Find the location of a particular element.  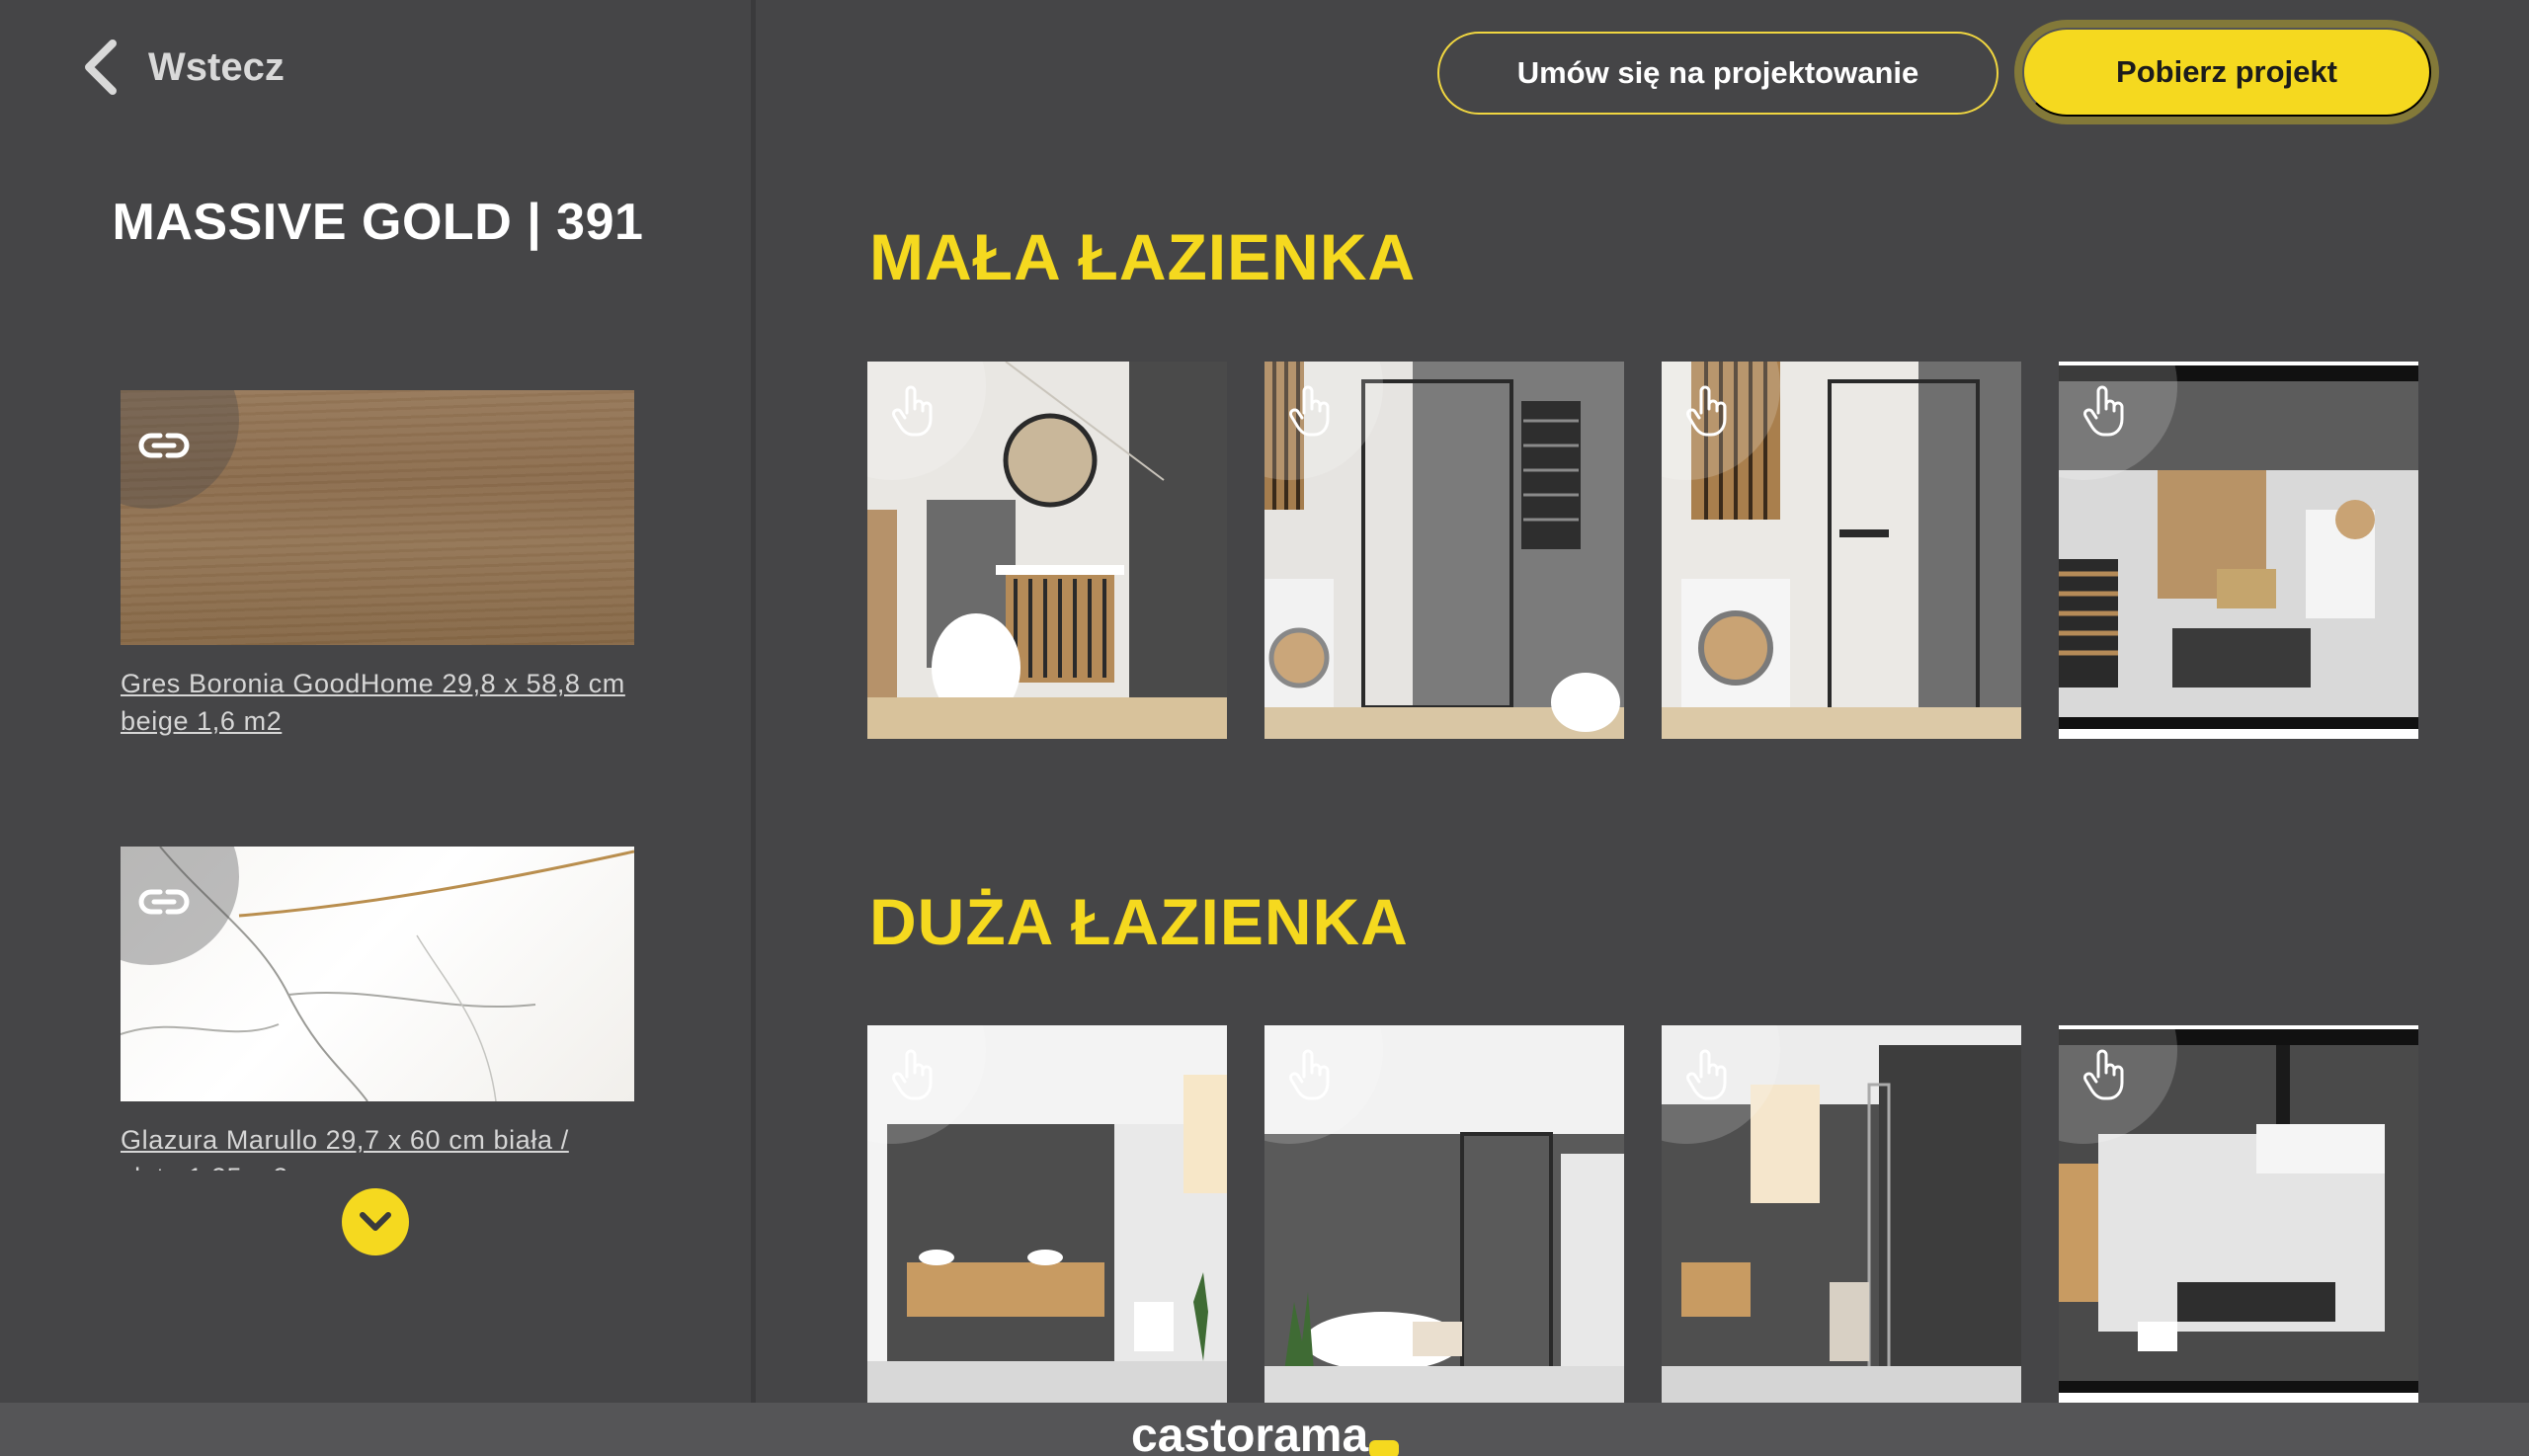

back-link: Wstecz is located at coordinates (181, 67).